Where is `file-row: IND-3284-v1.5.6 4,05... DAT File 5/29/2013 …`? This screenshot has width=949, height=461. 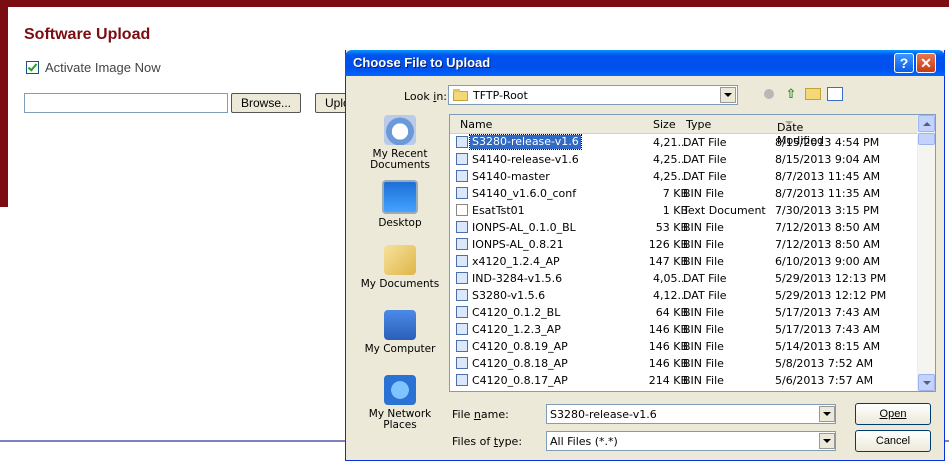 file-row: IND-3284-v1.5.6 4,05... DAT File 5/29/2013 … is located at coordinates (685, 278).